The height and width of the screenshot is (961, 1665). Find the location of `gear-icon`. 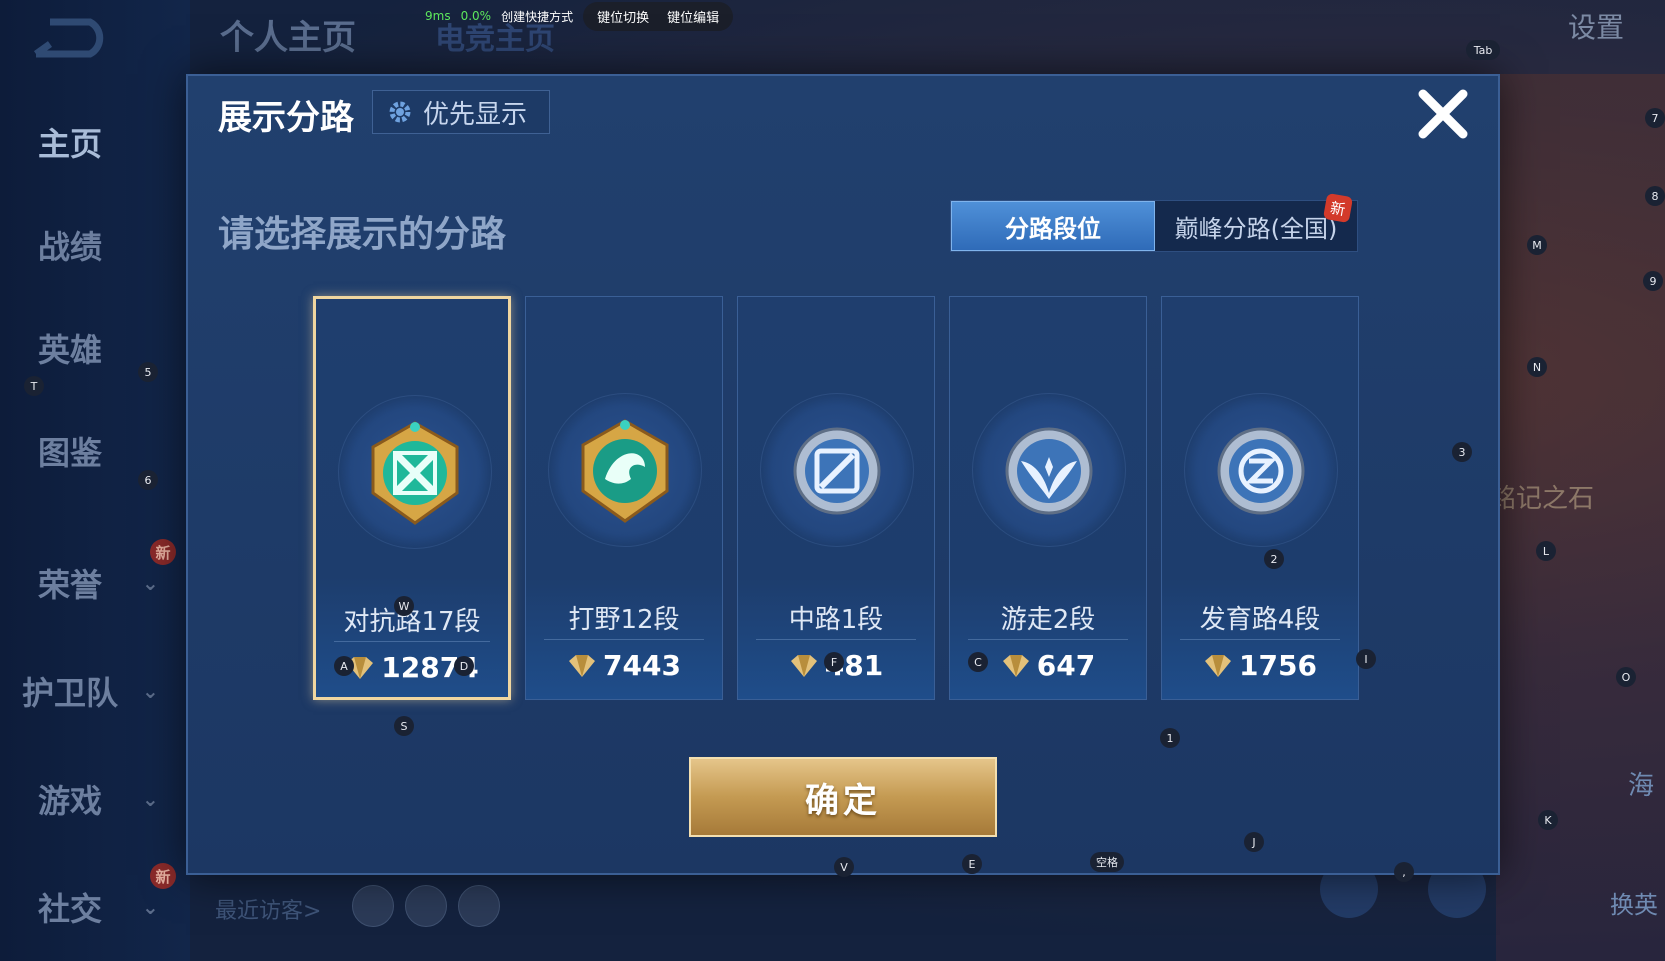

gear-icon is located at coordinates (400, 112).